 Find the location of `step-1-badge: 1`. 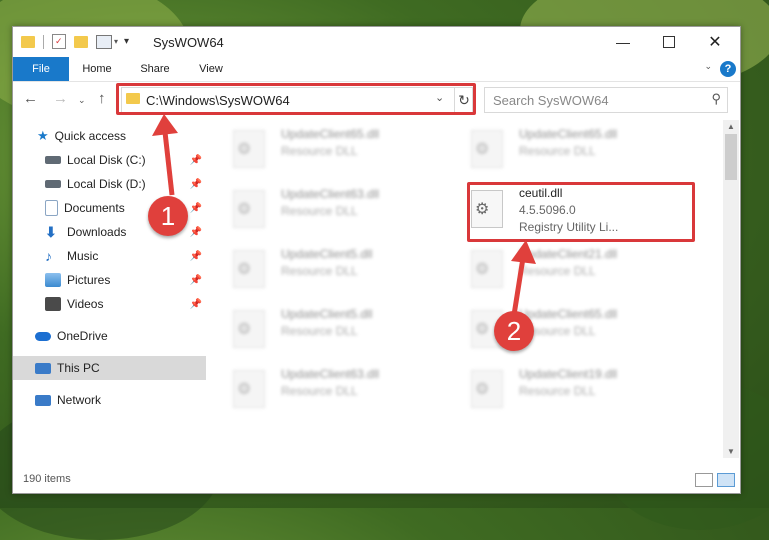

step-1-badge: 1 is located at coordinates (168, 216).